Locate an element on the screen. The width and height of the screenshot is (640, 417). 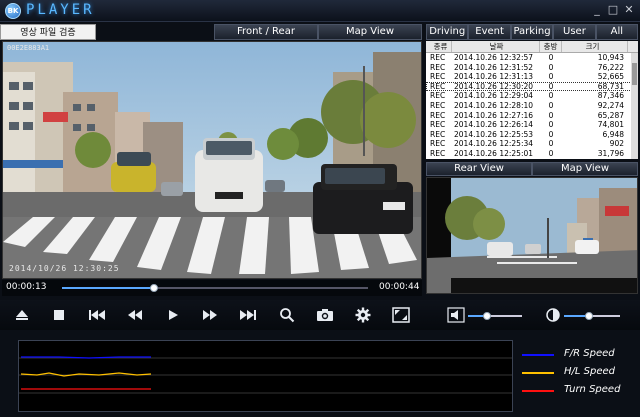
playback-controls is located at coordinates (320, 315).